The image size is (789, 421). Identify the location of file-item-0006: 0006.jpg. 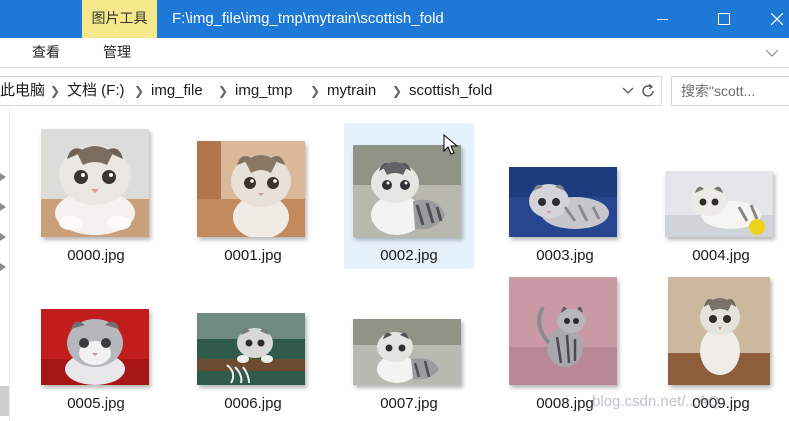
(253, 346).